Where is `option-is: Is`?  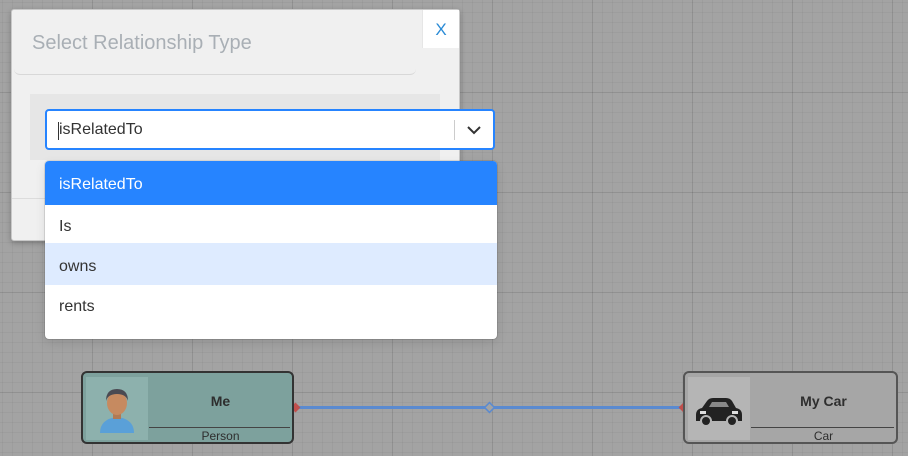
option-is: Is is located at coordinates (271, 224).